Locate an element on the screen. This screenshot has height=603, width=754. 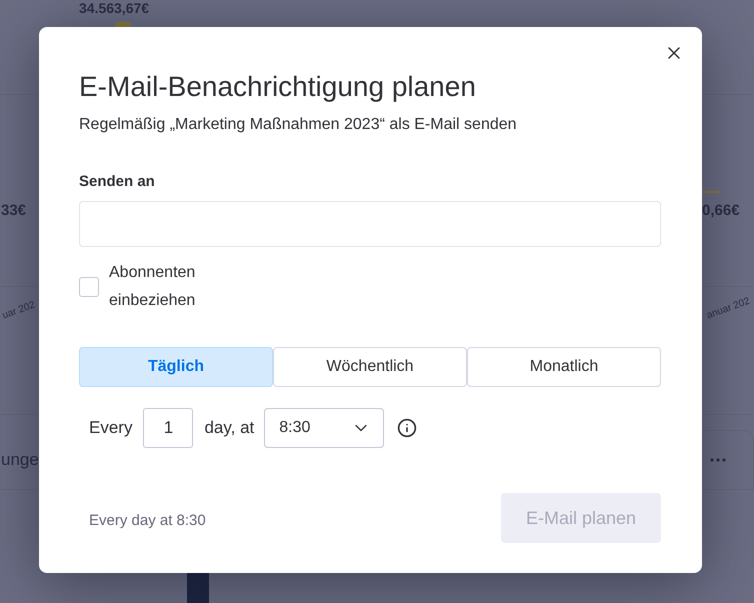
time-select: 8:30 is located at coordinates (324, 428).